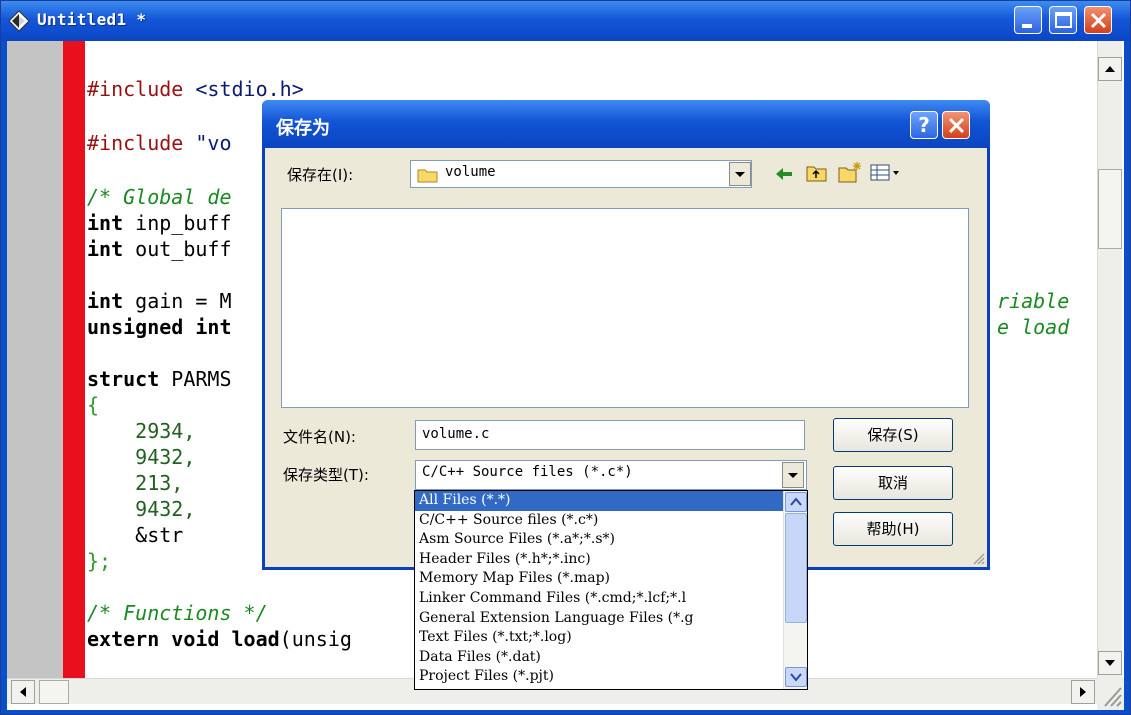 The width and height of the screenshot is (1131, 715). I want to click on code-token: extern void, so click(153, 639).